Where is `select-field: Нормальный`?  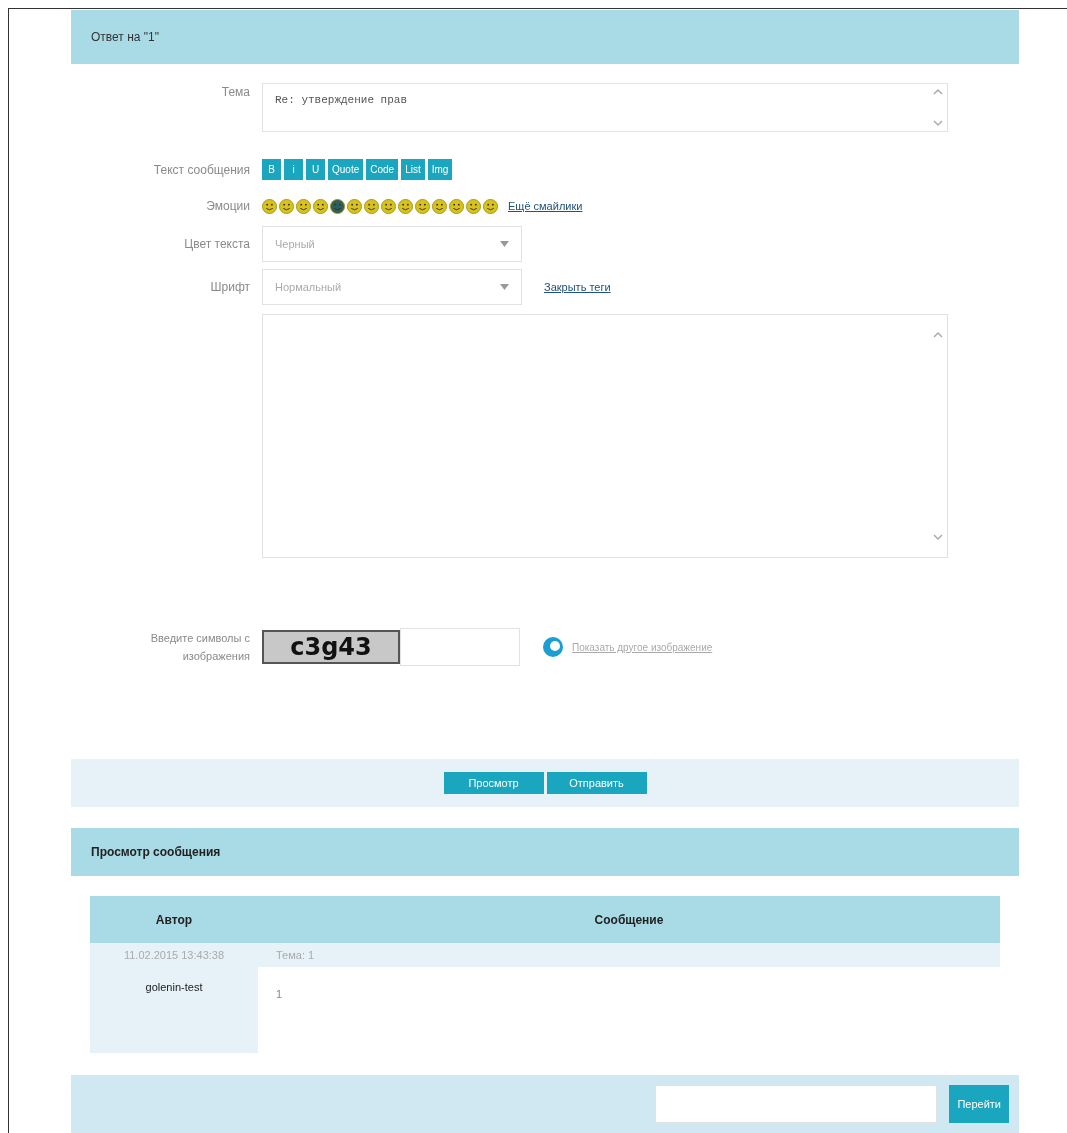
select-field: Нормальный is located at coordinates (392, 287).